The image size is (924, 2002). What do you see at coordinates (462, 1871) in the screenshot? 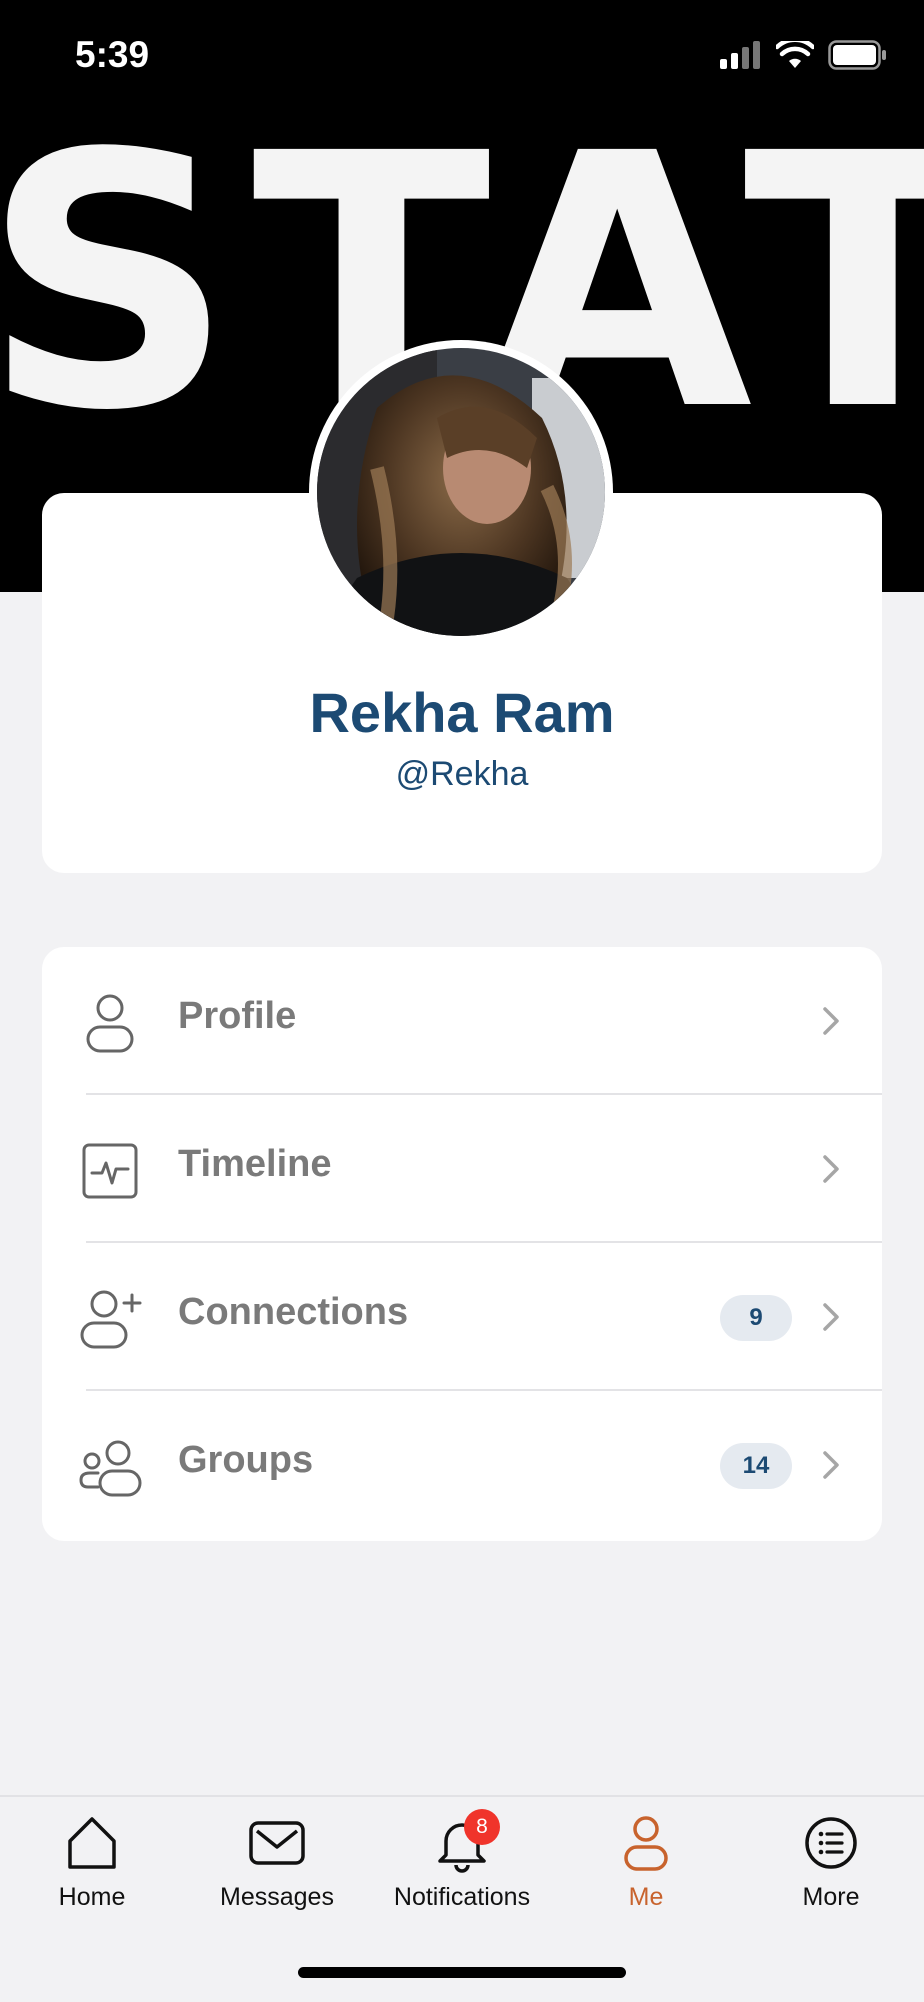
I see `tab-notifications: 8 Notifications` at bounding box center [462, 1871].